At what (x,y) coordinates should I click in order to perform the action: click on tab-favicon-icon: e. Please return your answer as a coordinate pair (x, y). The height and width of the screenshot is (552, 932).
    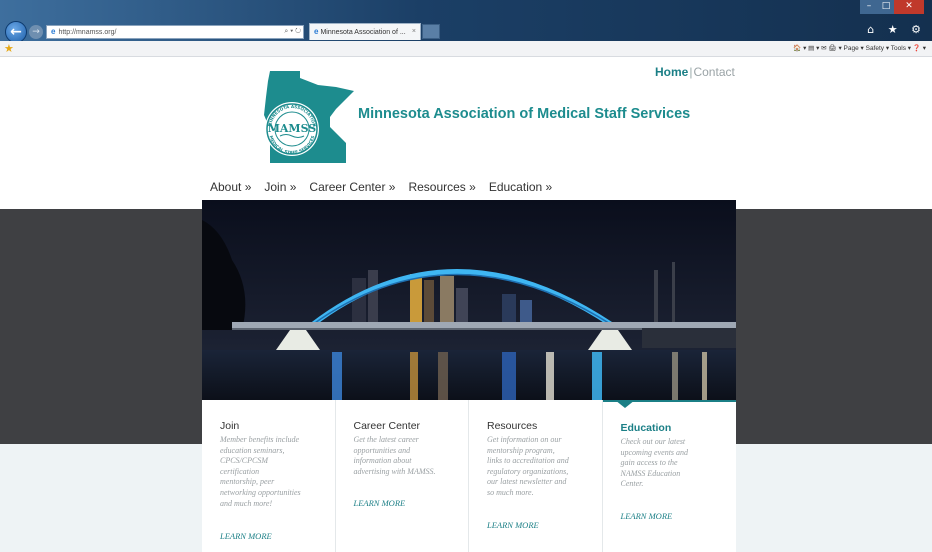
    Looking at the image, I should click on (316, 31).